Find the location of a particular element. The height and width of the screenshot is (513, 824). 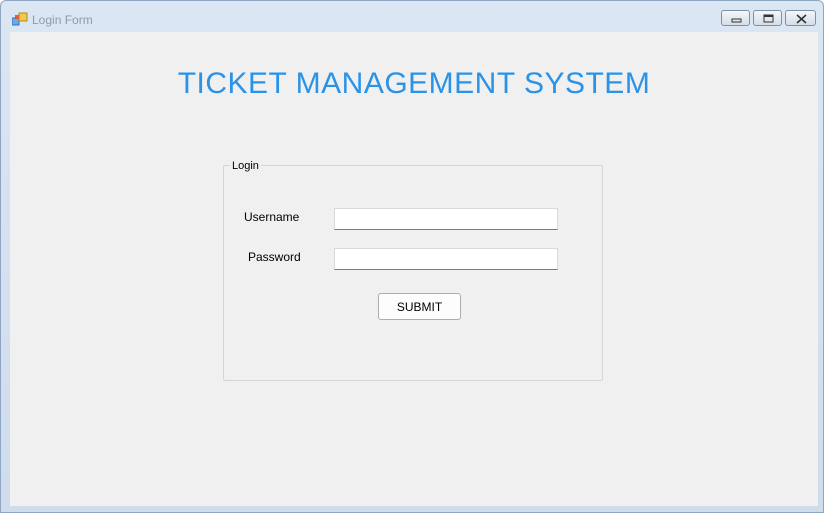

minimize-button is located at coordinates (735, 18).